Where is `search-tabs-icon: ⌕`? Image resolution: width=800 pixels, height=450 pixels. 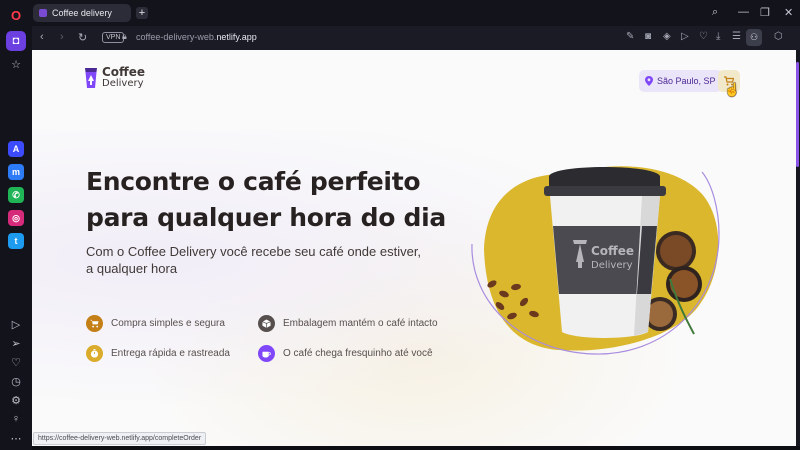
search-tabs-icon: ⌕ is located at coordinates (715, 12).